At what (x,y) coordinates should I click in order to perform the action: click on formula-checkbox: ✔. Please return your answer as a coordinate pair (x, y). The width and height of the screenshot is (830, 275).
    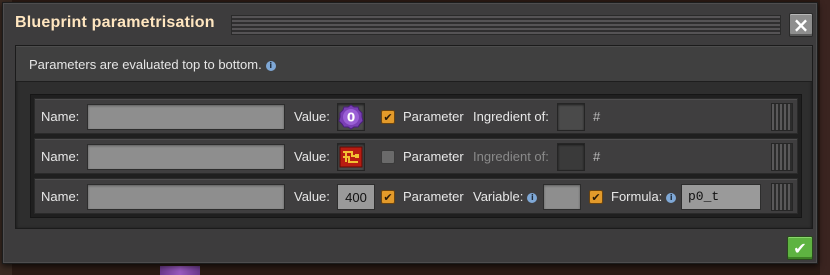
    Looking at the image, I should click on (596, 197).